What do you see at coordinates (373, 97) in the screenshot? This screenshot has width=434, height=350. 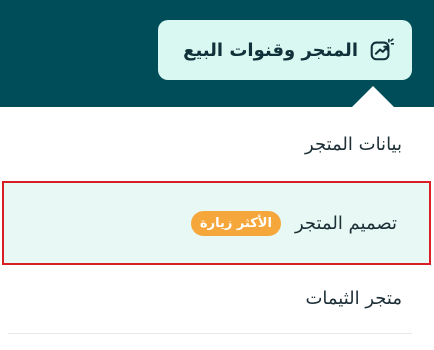 I see `dropdown-caret` at bounding box center [373, 97].